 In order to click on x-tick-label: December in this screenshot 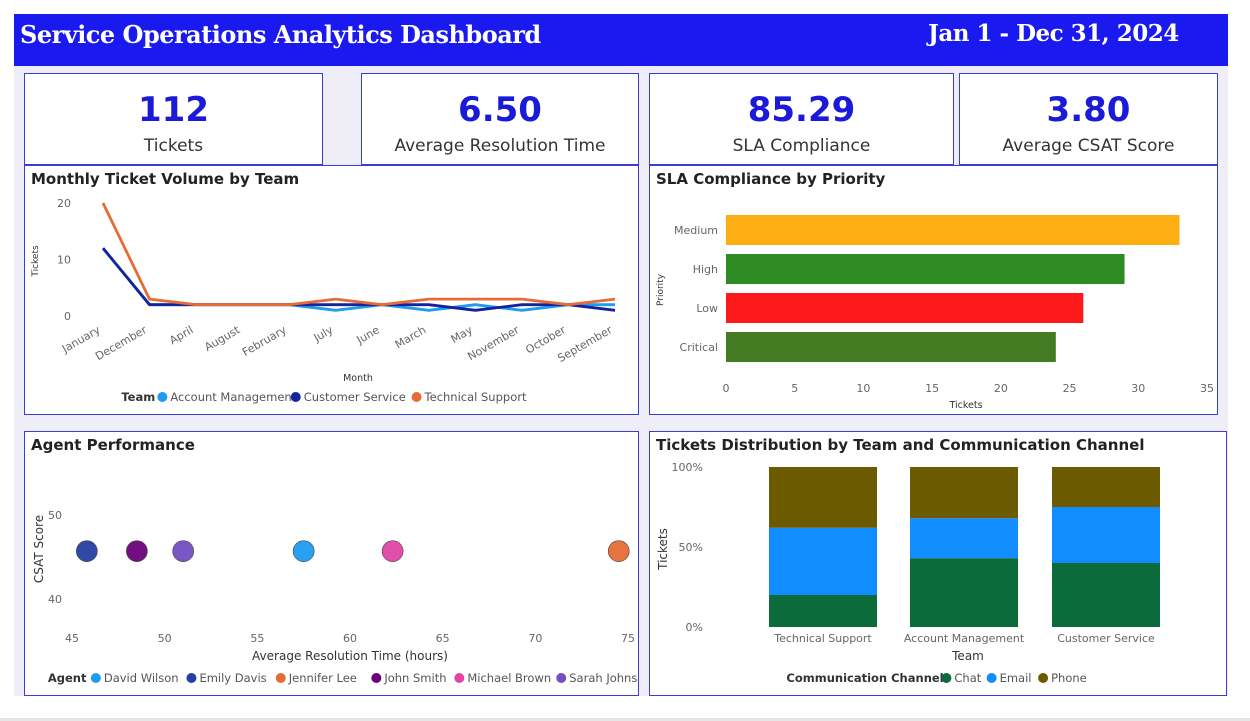, I will do `click(121, 343)`.